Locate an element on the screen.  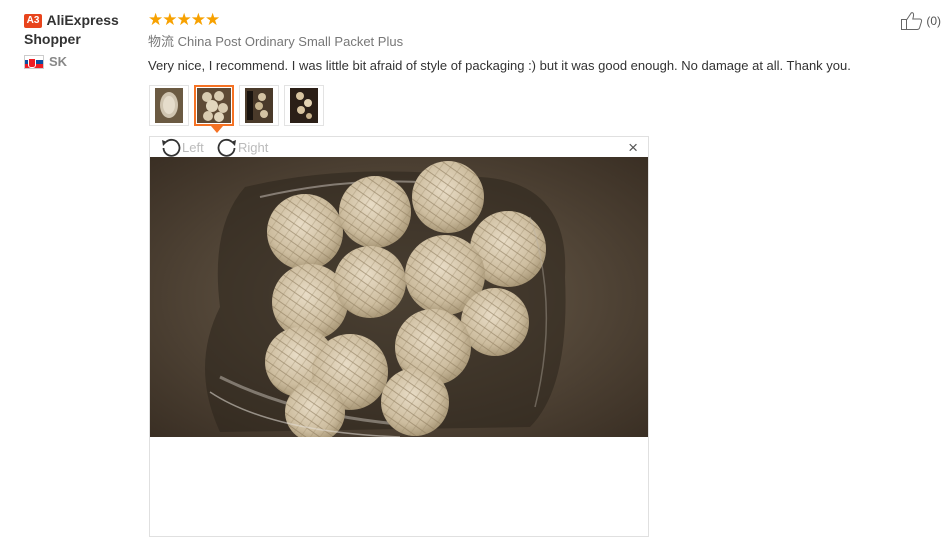
buyer-level-badge: A3 is located at coordinates (33, 21).